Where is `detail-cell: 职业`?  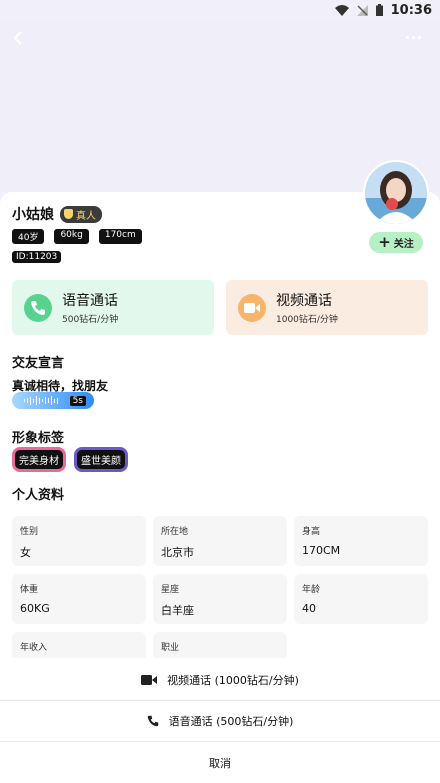
detail-cell: 职业 is located at coordinates (220, 645).